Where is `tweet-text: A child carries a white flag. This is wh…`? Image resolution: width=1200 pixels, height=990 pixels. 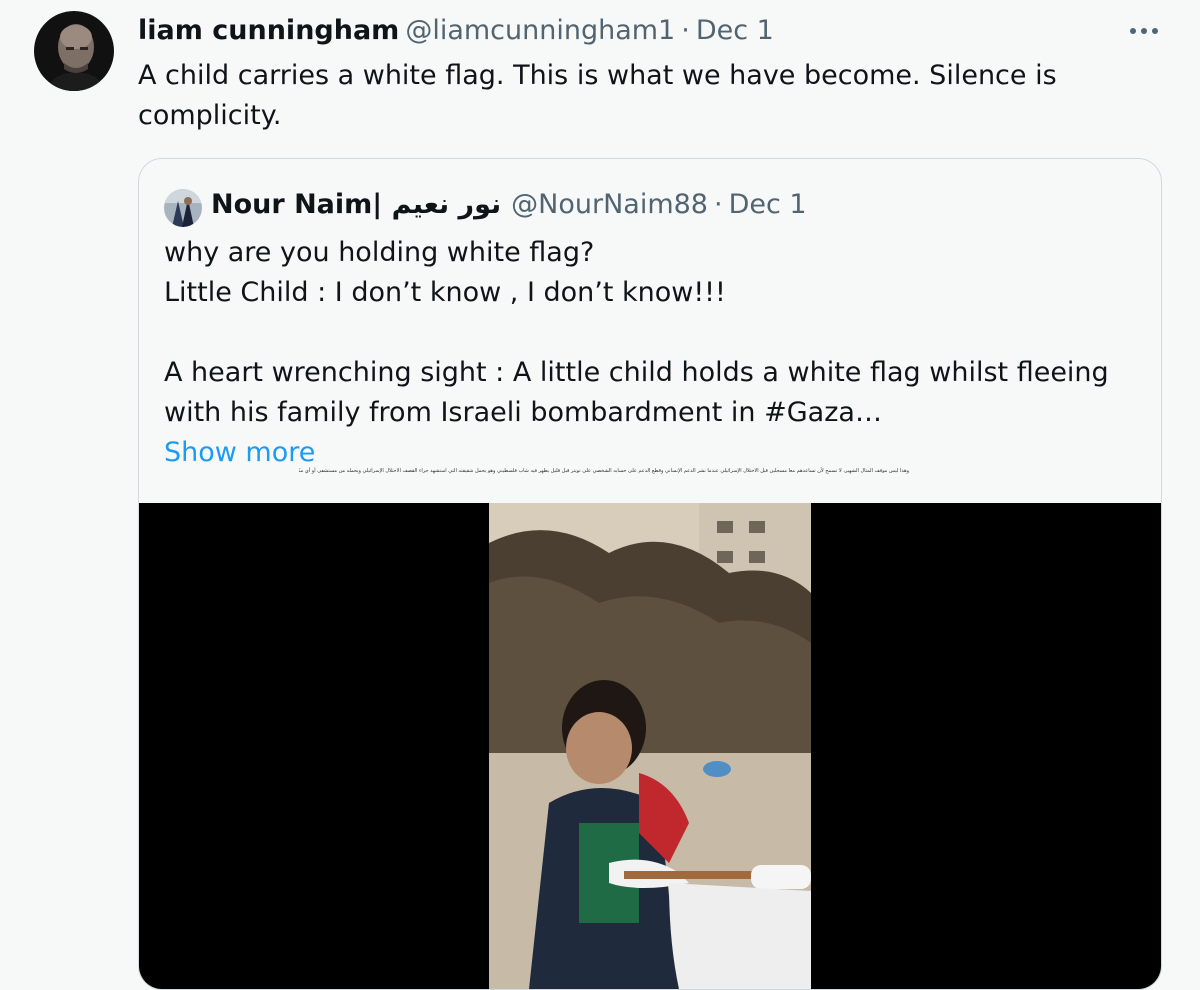 tweet-text: A child carries a white flag. This is wh… is located at coordinates (597, 95).